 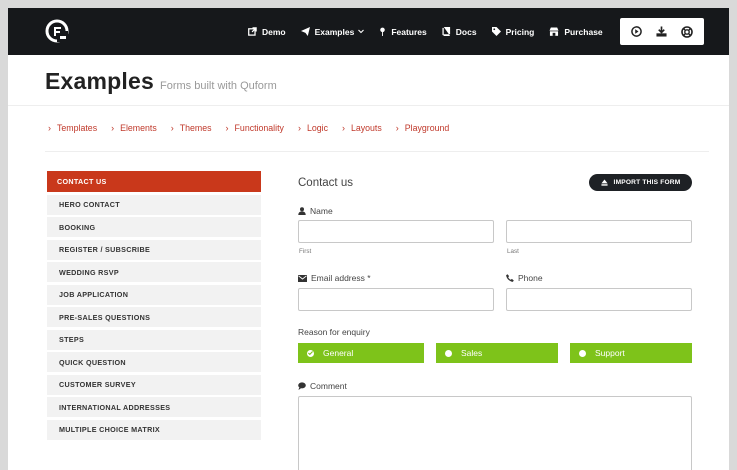 What do you see at coordinates (427, 128) in the screenshot?
I see `subnav-label: Playground` at bounding box center [427, 128].